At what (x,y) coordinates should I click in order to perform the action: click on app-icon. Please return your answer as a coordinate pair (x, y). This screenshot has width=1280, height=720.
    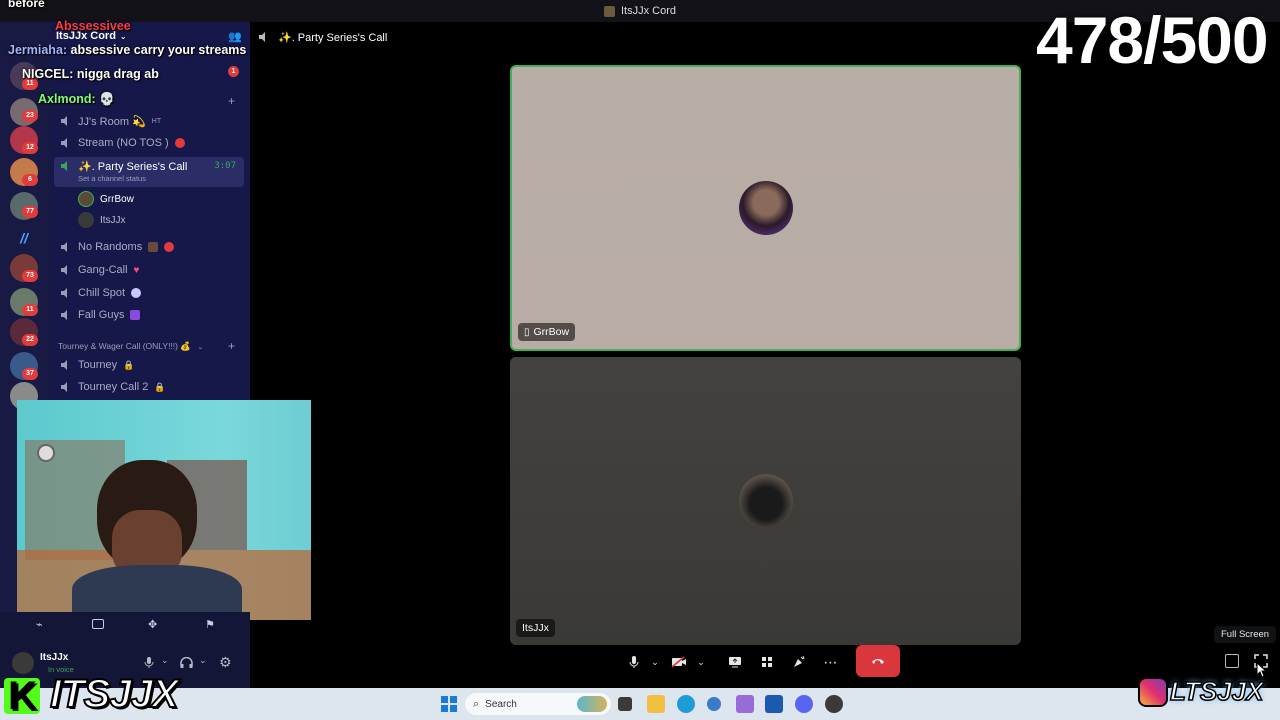
    Looking at the image, I should click on (714, 704).